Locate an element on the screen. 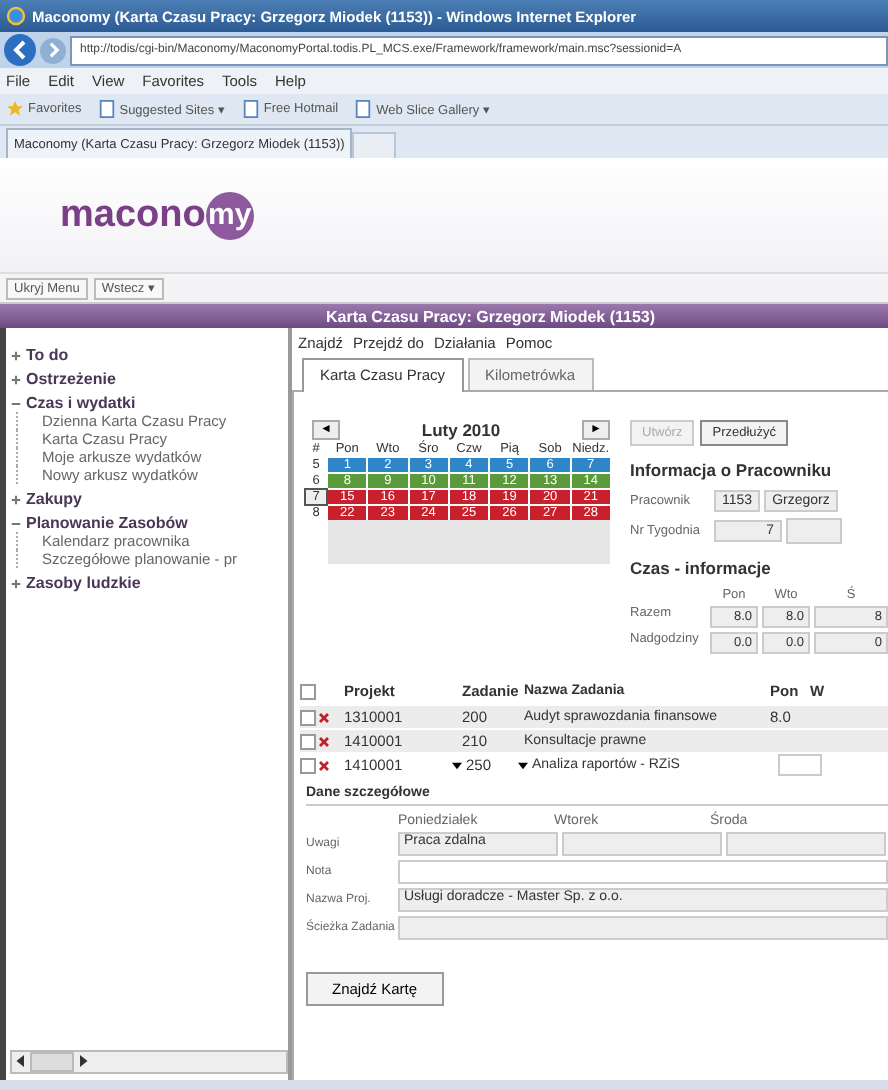 The width and height of the screenshot is (888, 1090). table-cell is located at coordinates (800, 765).